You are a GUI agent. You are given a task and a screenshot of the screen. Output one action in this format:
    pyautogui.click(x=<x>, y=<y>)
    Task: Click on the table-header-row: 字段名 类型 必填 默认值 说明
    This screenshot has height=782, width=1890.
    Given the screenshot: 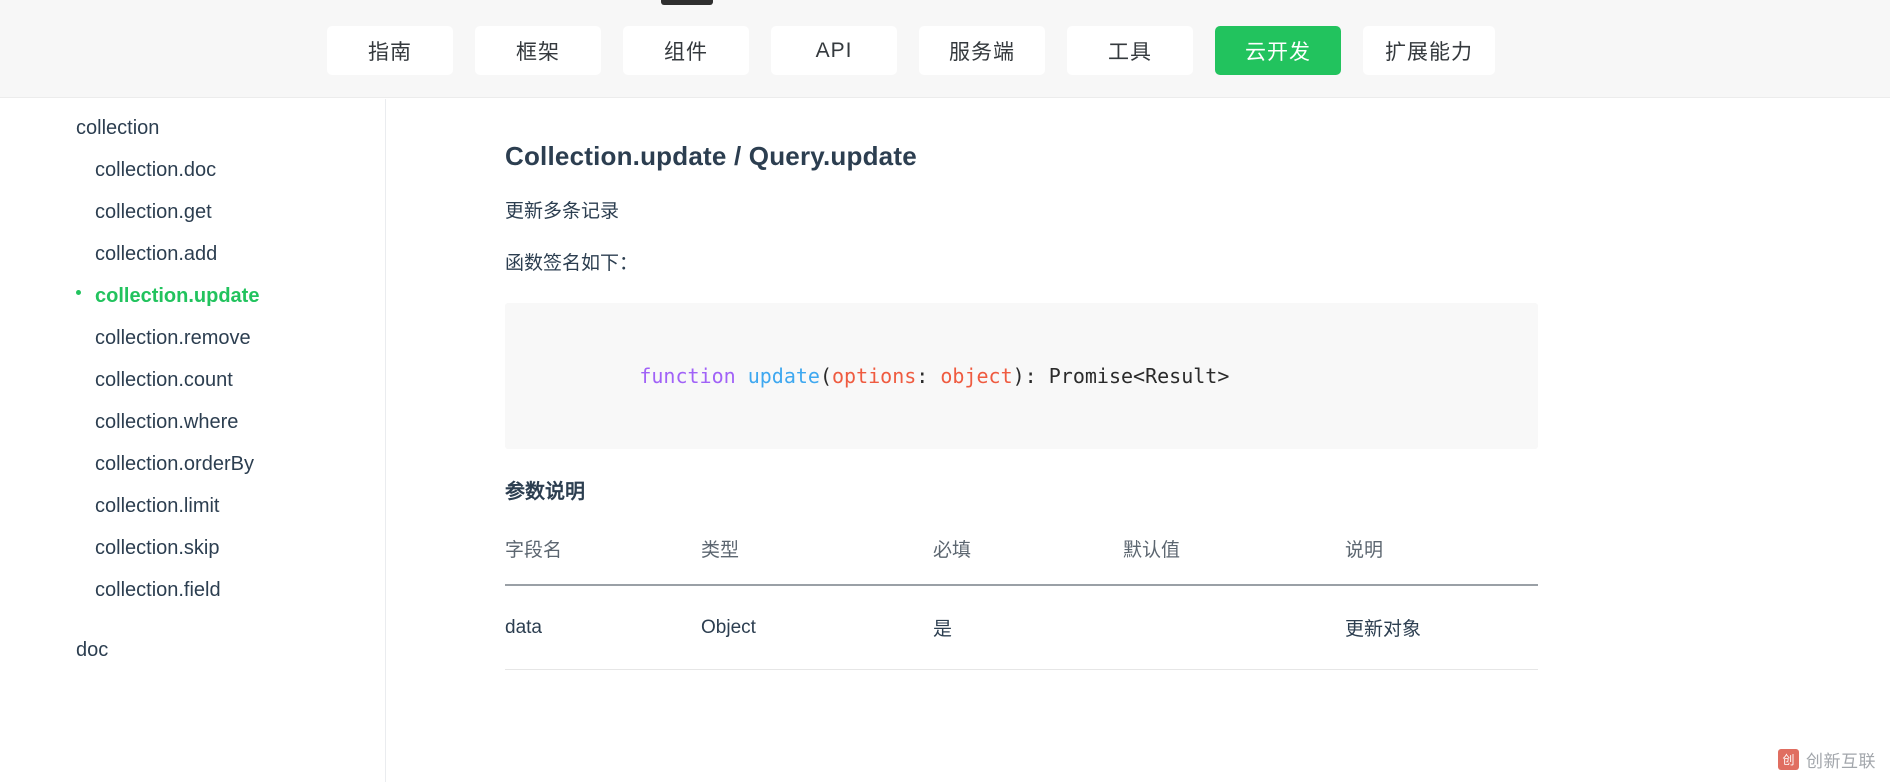 What is the action you would take?
    pyautogui.click(x=1021, y=560)
    